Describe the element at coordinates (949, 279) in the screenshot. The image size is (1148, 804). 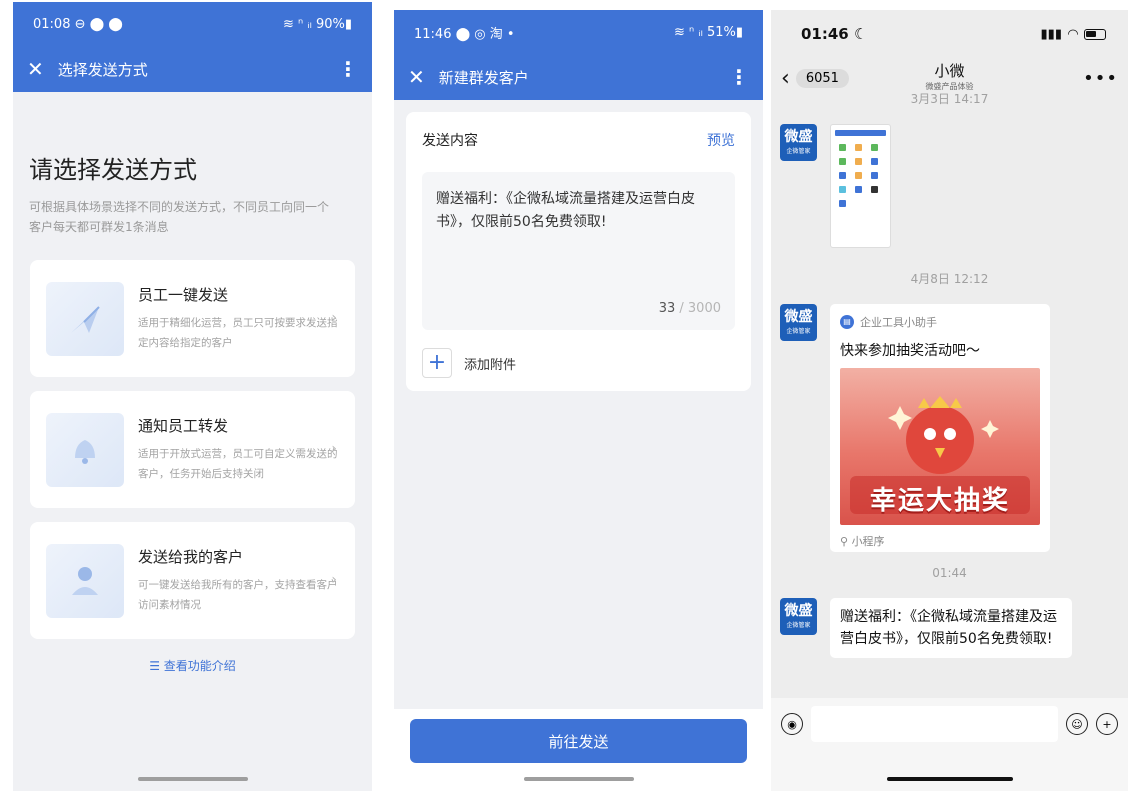
I see `timestamp: 4月8日 12:12` at that location.